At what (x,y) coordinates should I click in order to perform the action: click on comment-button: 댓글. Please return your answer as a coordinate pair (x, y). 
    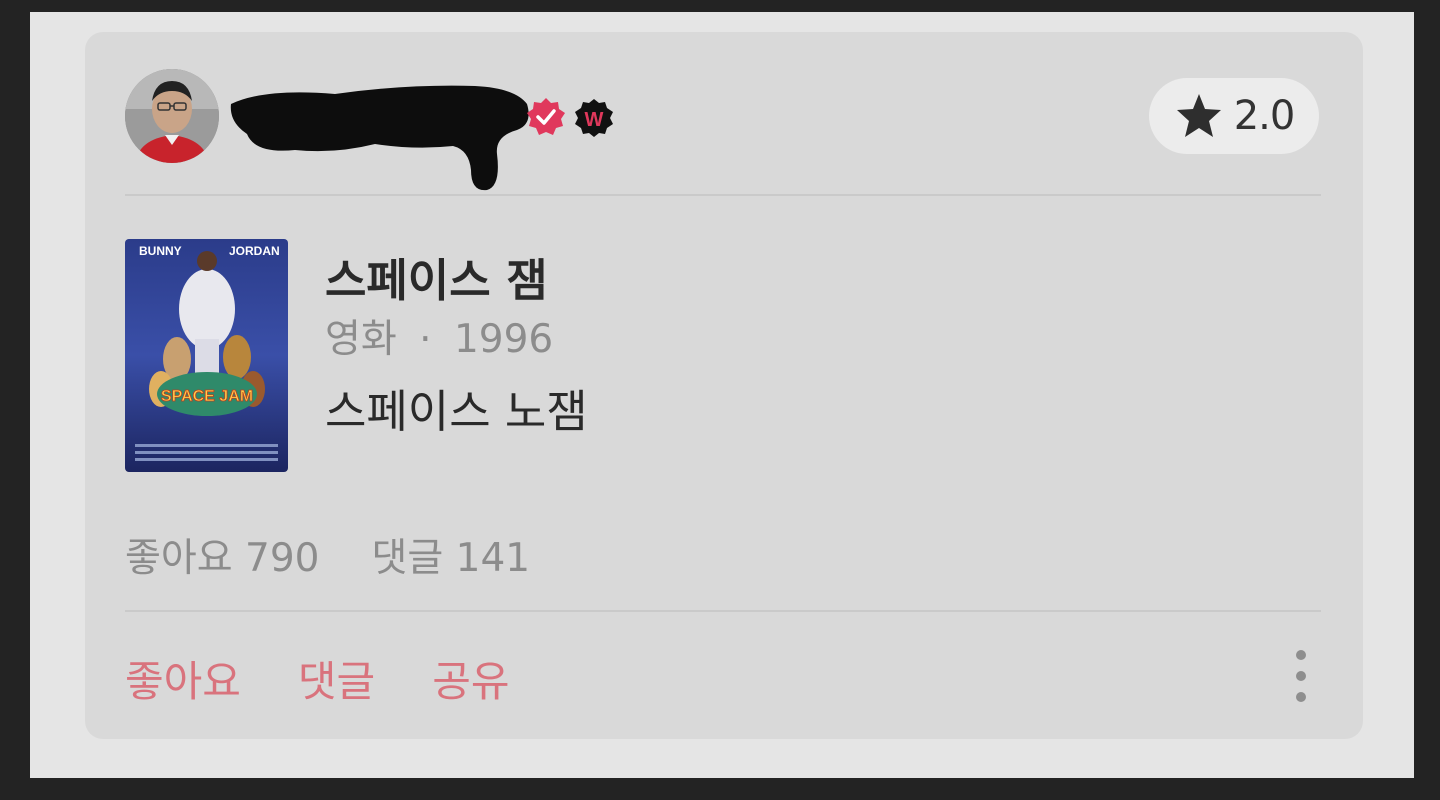
    Looking at the image, I should click on (336, 678).